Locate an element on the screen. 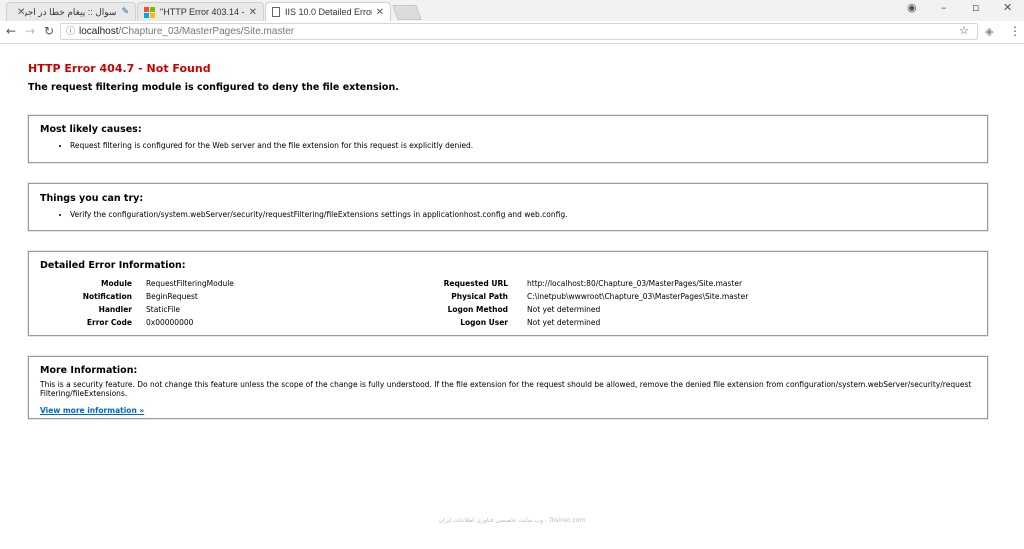 This screenshot has width=1024, height=549. detail-key: Module is located at coordinates (116, 283).